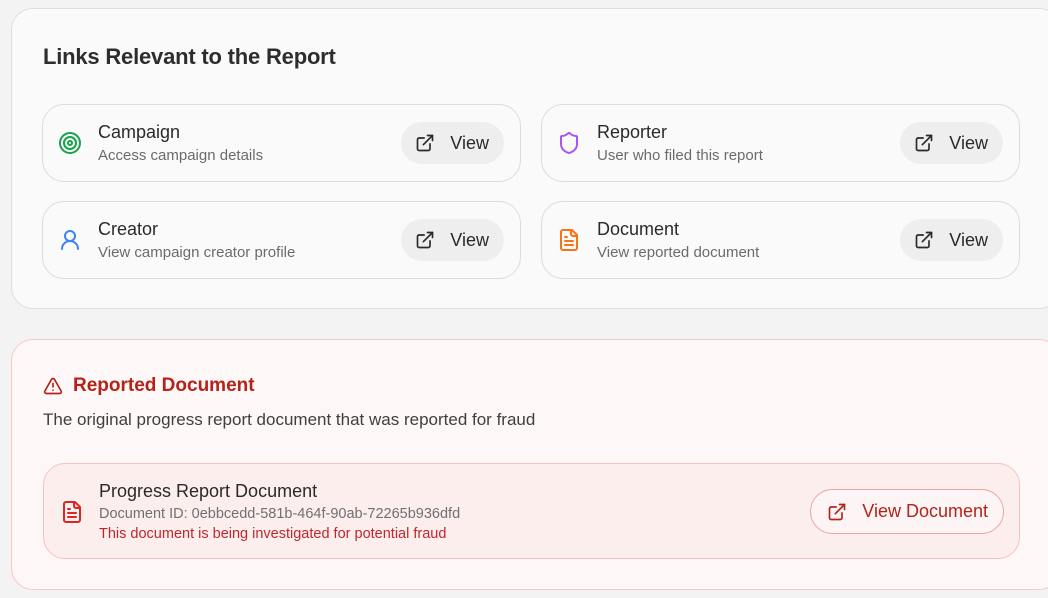 The width and height of the screenshot is (1048, 598). I want to click on view-creator-button: View, so click(452, 240).